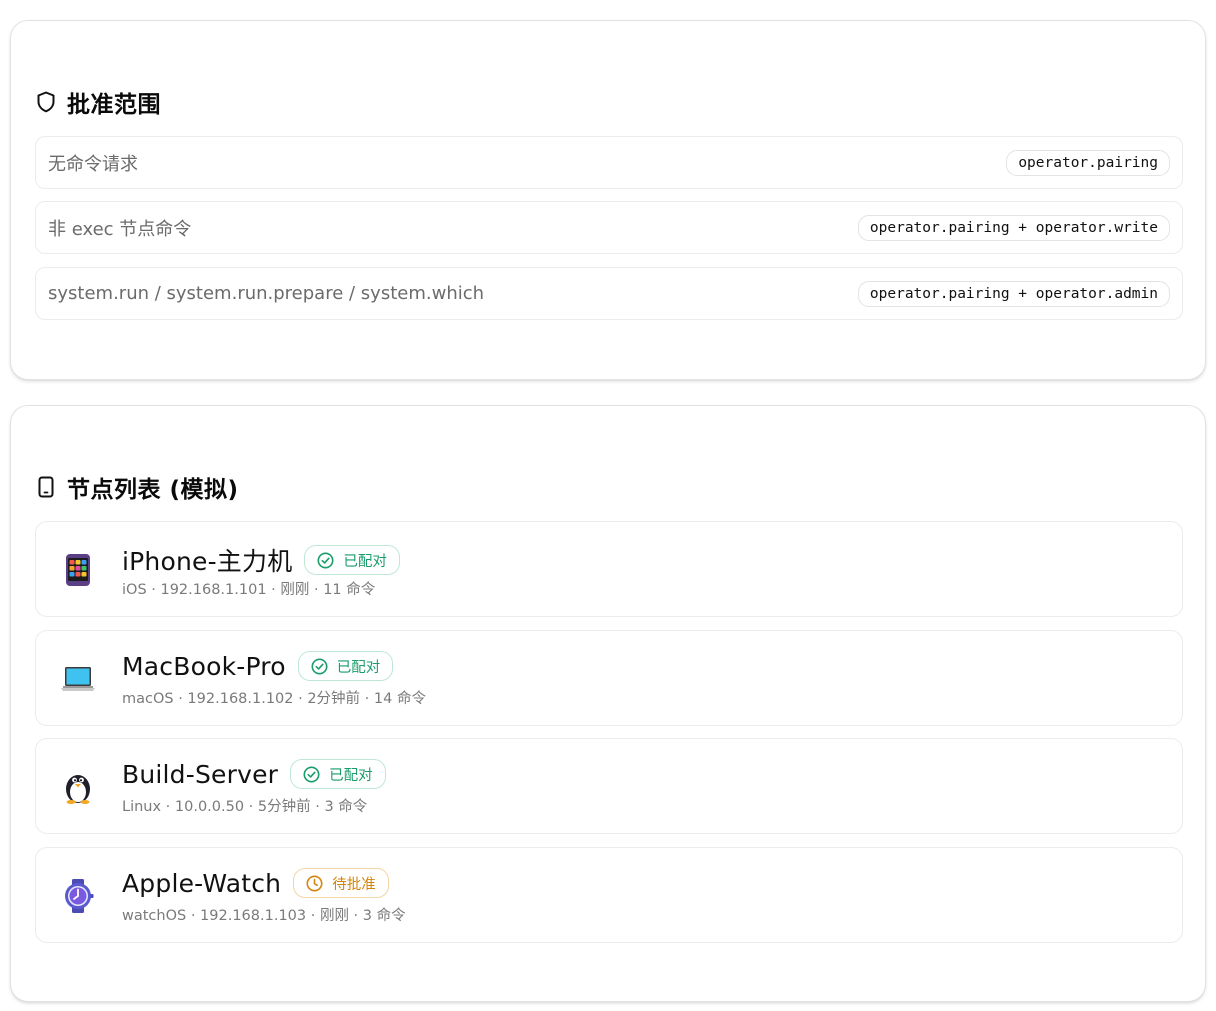  What do you see at coordinates (93, 164) in the screenshot?
I see `scope-row-label: 无命令请求` at bounding box center [93, 164].